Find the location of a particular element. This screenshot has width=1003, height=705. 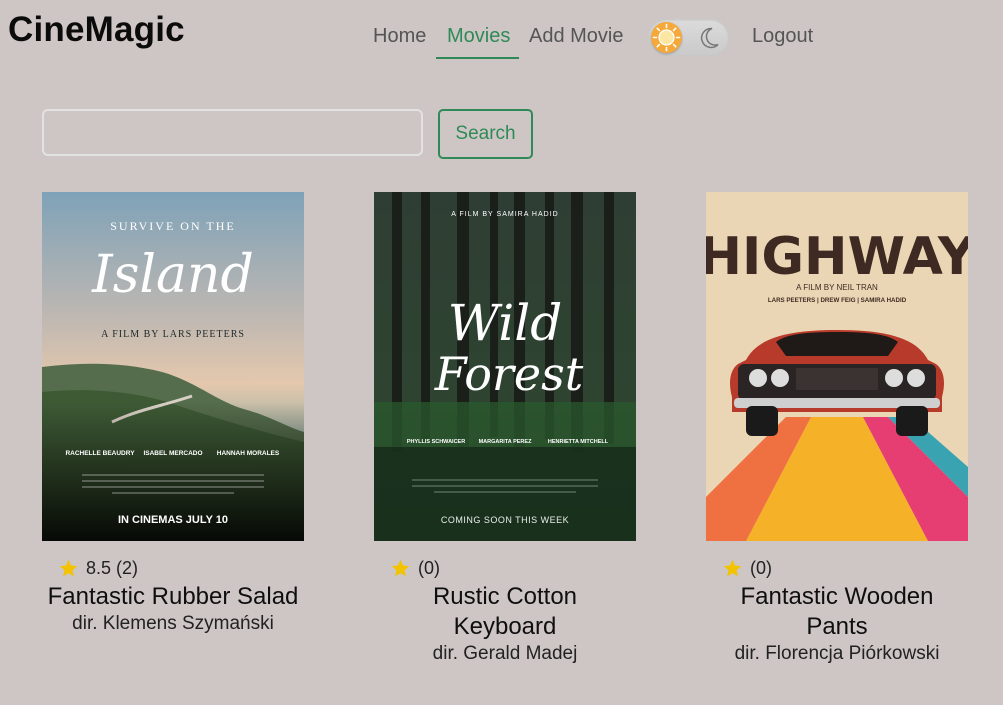

poster-top-line: SURVIVE ON THE is located at coordinates (172, 226).